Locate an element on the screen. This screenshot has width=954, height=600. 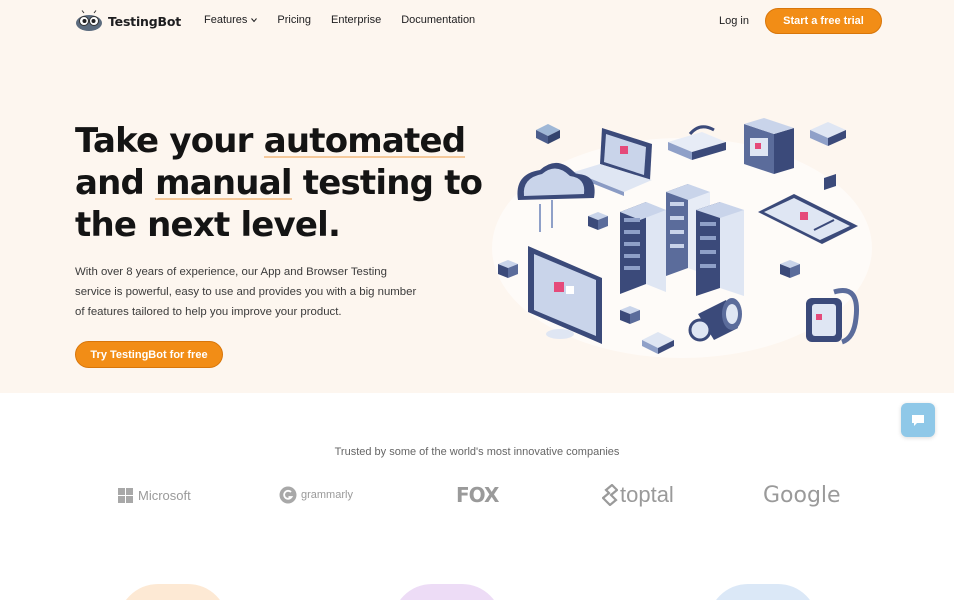
decorative-blob-orange is located at coordinates (173, 592).